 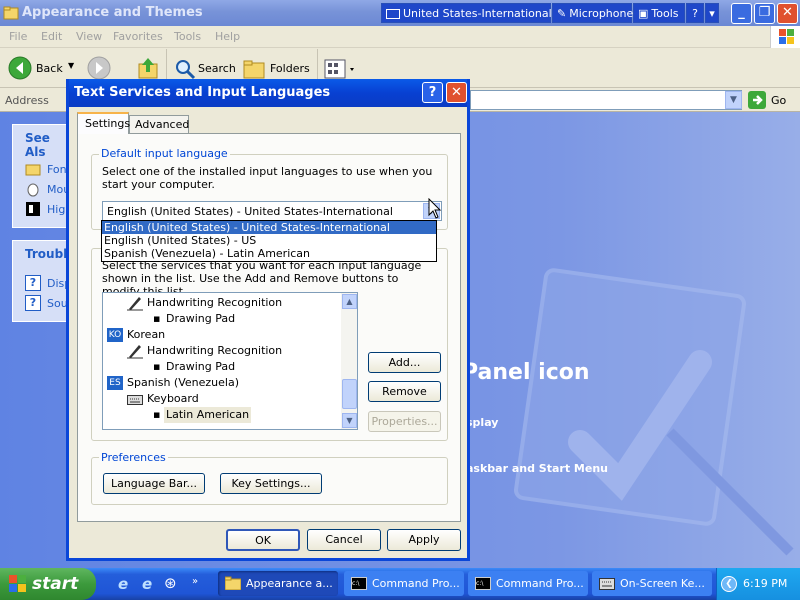 I want to click on back-arrow-icon, so click(x=20, y=68).